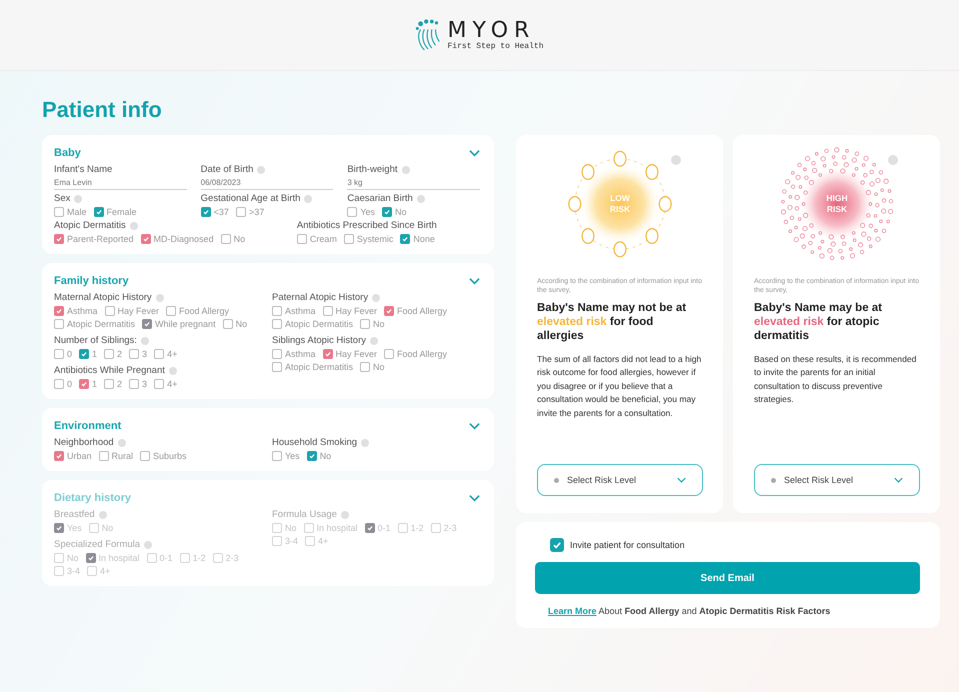 Image resolution: width=959 pixels, height=692 pixels. I want to click on option-label: Atopic Dermatitis, so click(319, 367).